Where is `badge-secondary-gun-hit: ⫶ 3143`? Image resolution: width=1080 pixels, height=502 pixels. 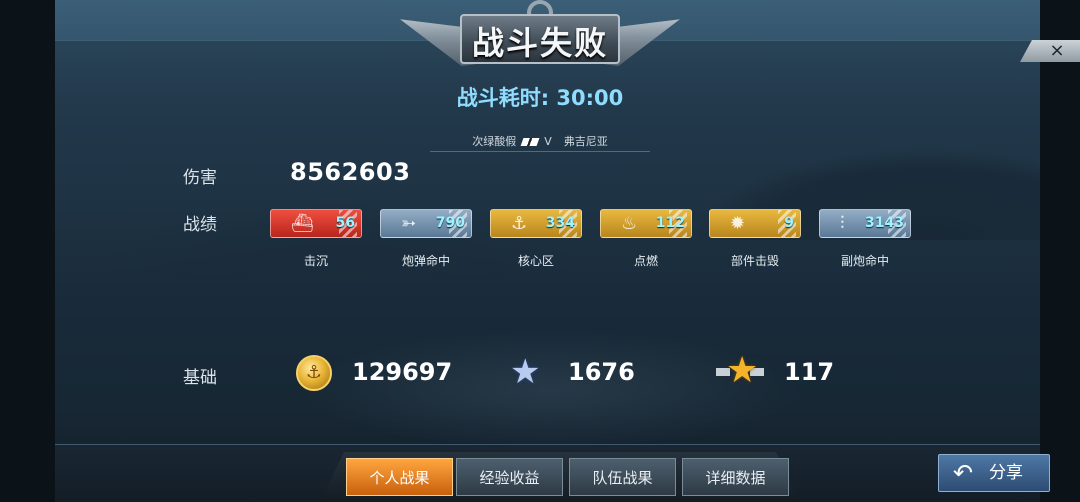
badge-secondary-gun-hit: ⫶ 3143 is located at coordinates (865, 223).